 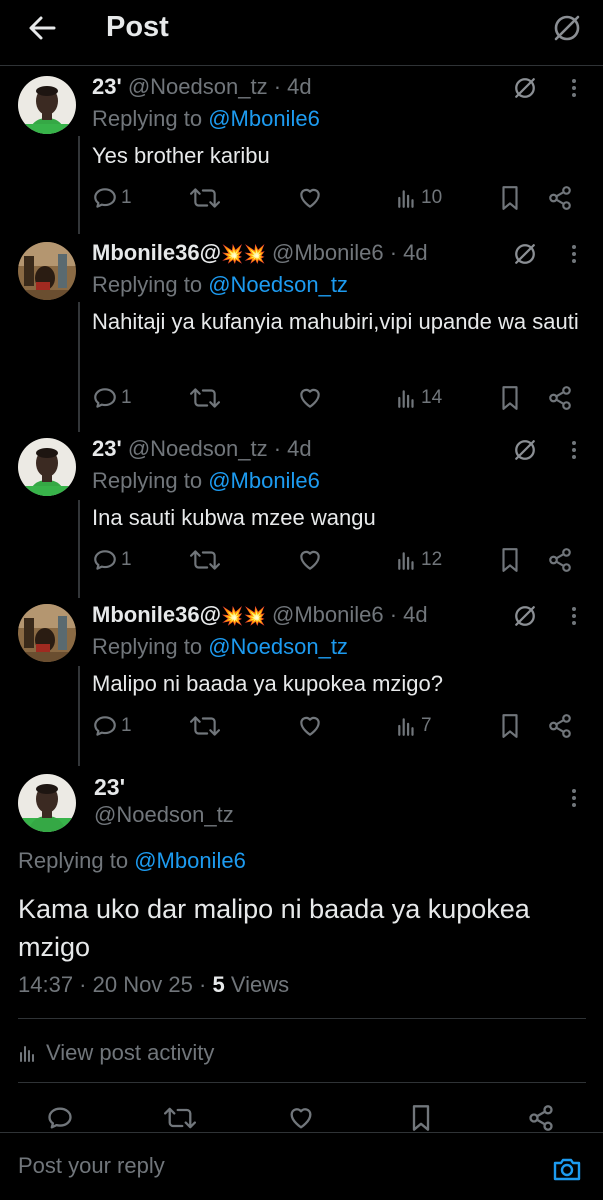 What do you see at coordinates (218, 984) in the screenshot?
I see `views-count: 5` at bounding box center [218, 984].